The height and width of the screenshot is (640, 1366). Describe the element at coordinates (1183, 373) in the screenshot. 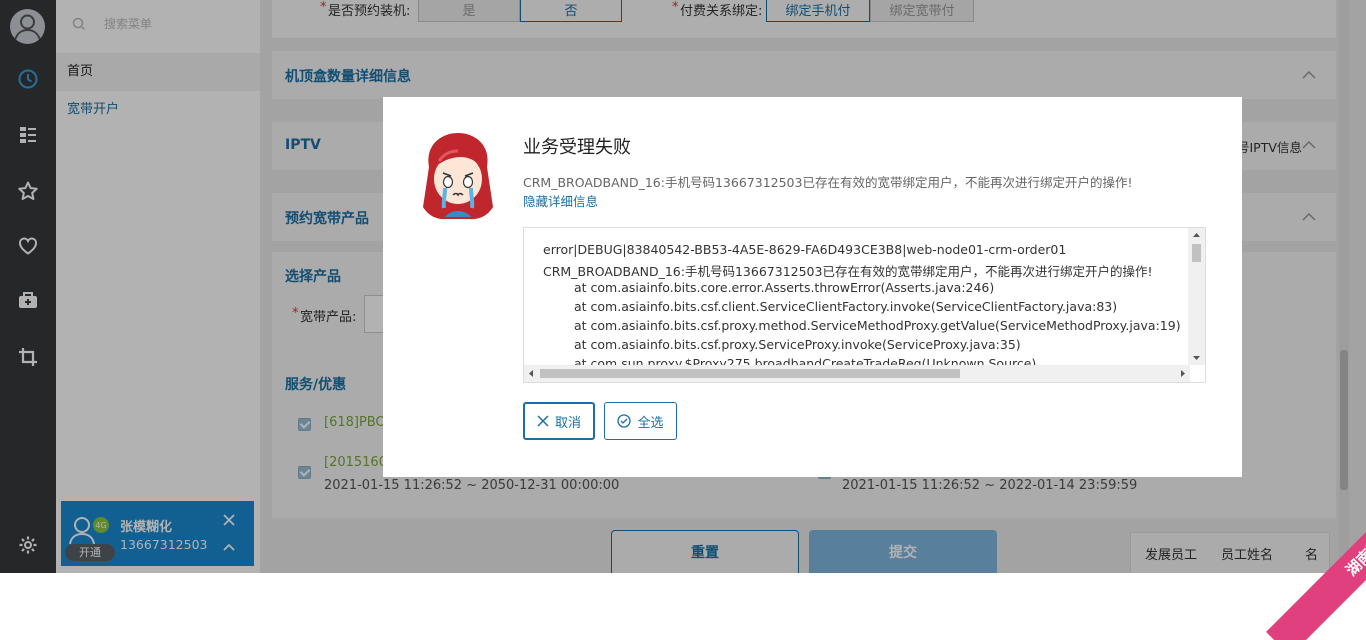

I see `scroll-right-arrow-icon` at that location.